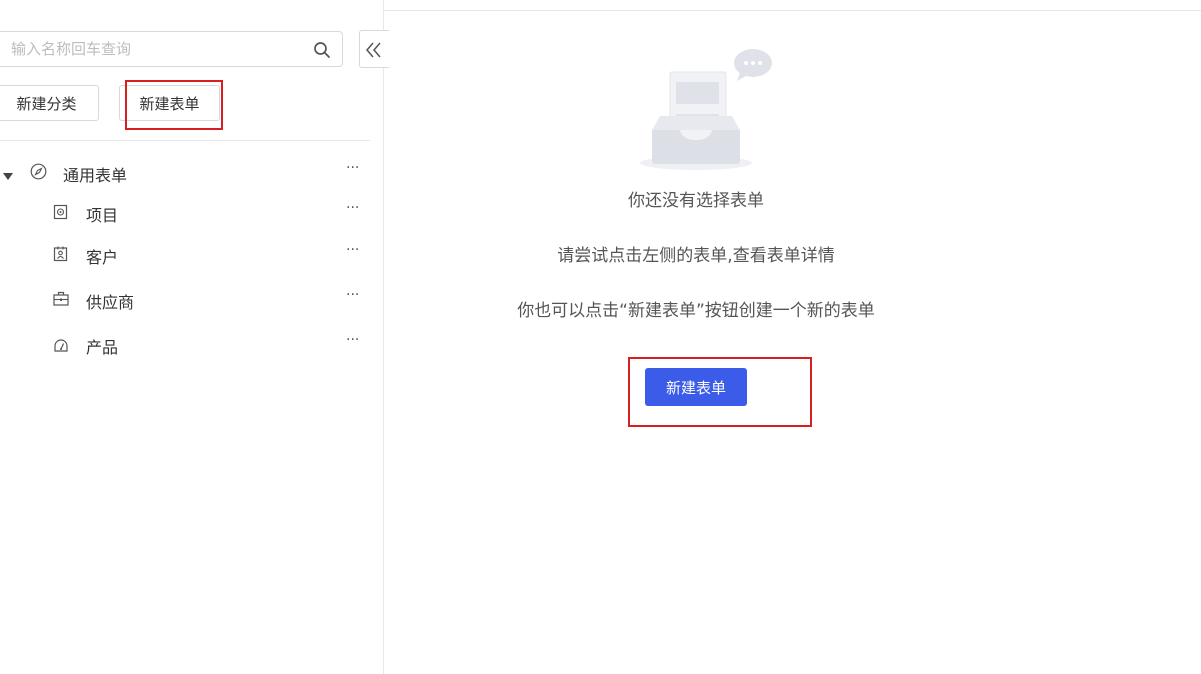  Describe the element at coordinates (60, 256) in the screenshot. I see `customer-icon` at that location.